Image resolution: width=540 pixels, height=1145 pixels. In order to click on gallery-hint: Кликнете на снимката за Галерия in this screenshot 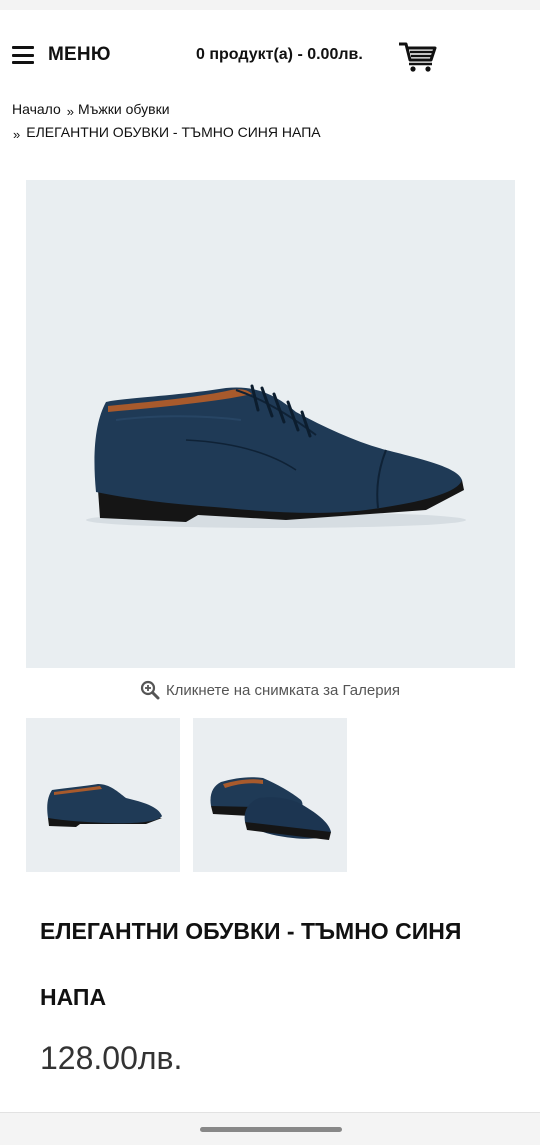, I will do `click(270, 690)`.